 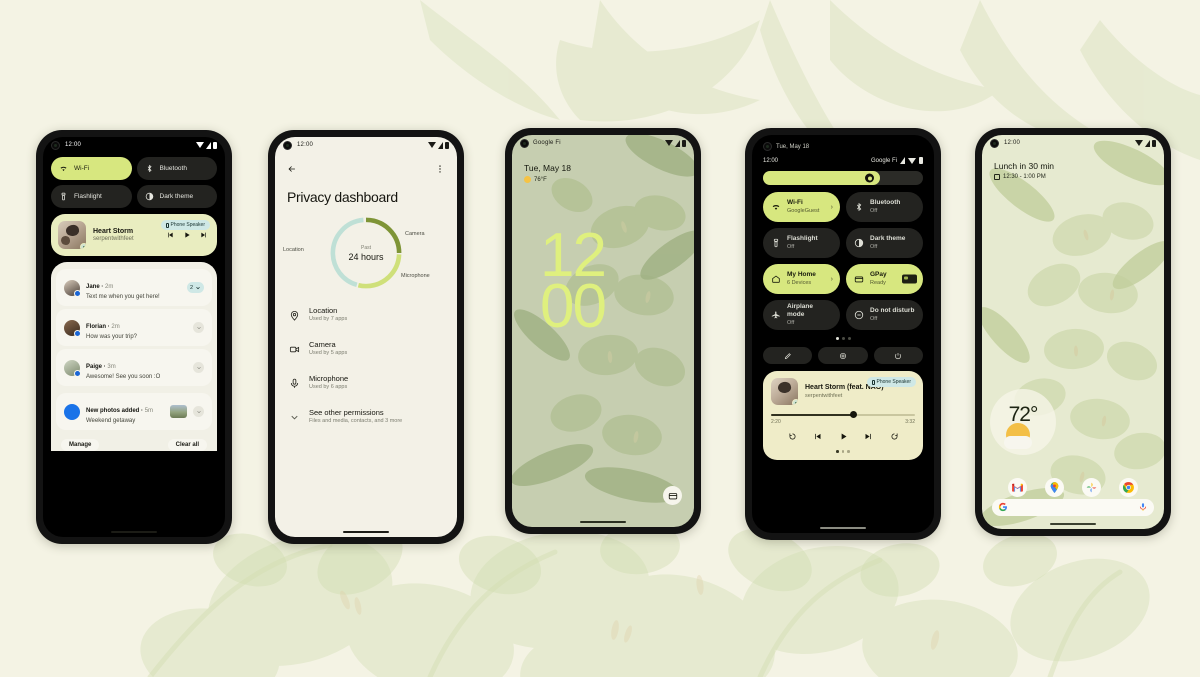 I want to click on qs-tile-gpay: GPay Ready, so click(x=884, y=279).